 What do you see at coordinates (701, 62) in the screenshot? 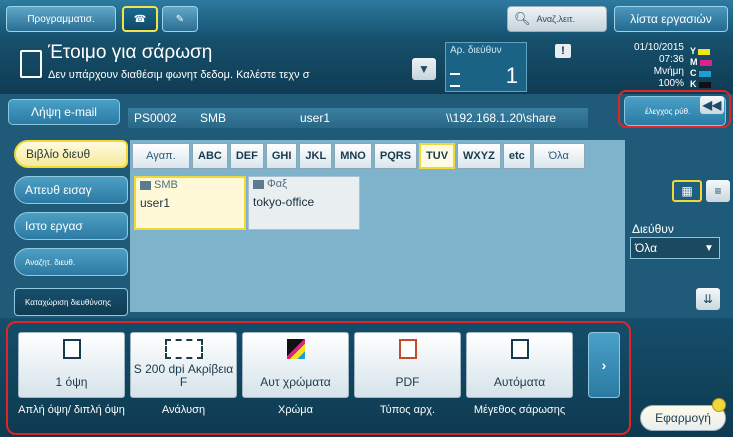
I see `toner-m: M` at bounding box center [701, 62].